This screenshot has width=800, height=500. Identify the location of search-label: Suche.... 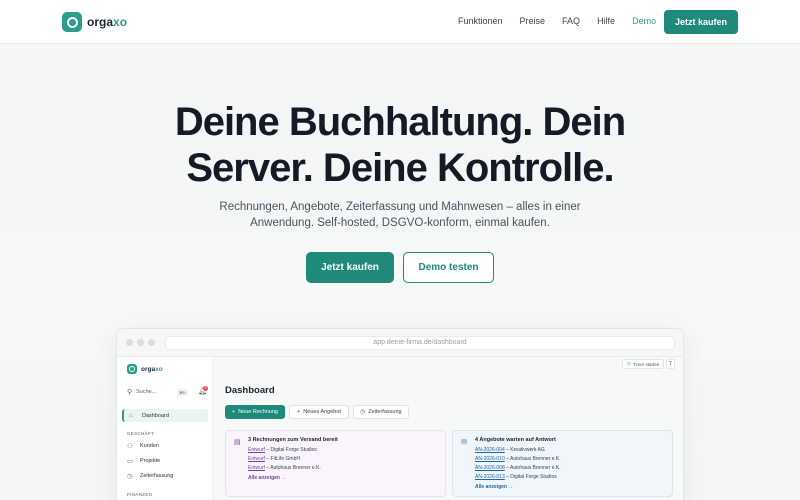
(146, 392).